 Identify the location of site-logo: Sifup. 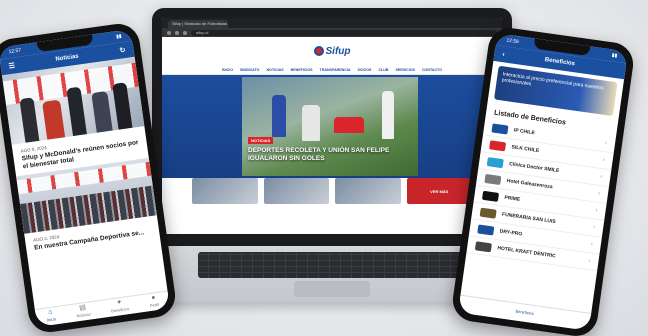
(332, 51).